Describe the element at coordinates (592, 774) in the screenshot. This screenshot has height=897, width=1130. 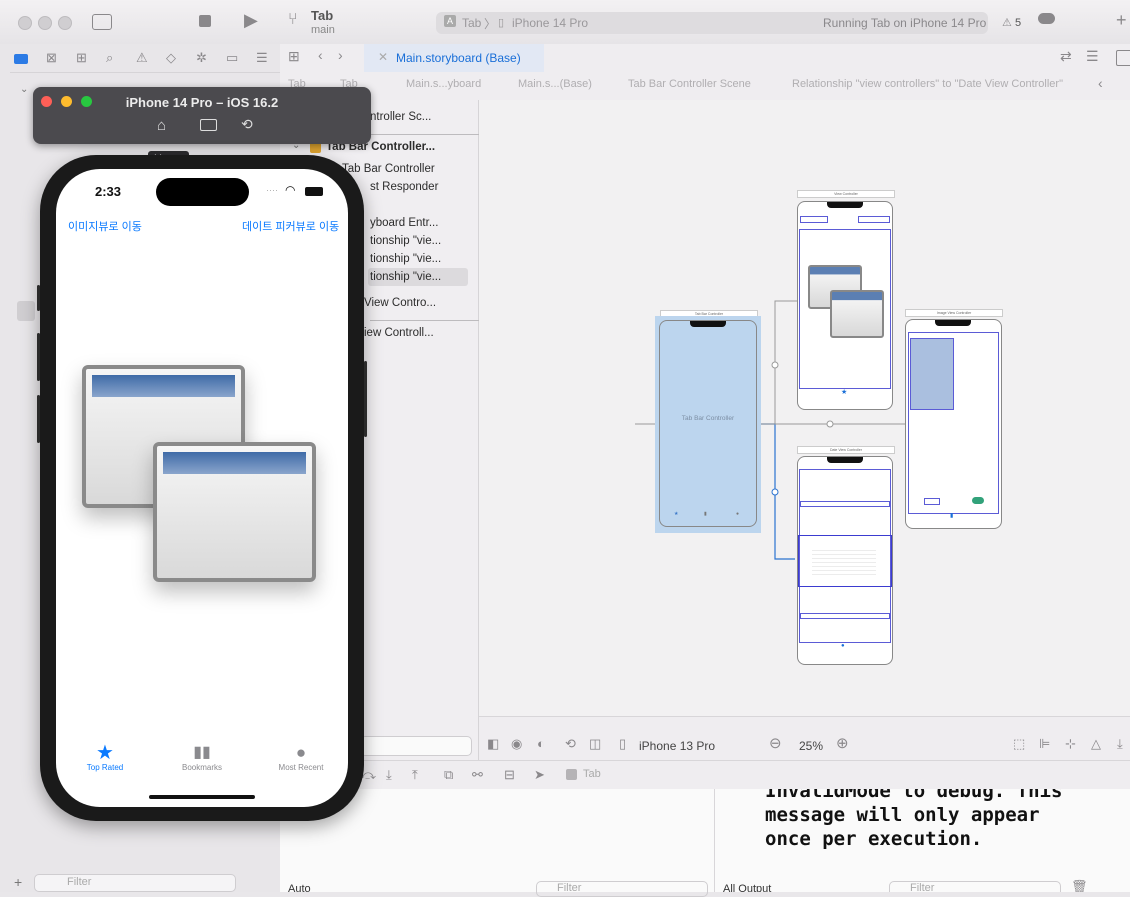
I see `debug-target: Tab` at that location.